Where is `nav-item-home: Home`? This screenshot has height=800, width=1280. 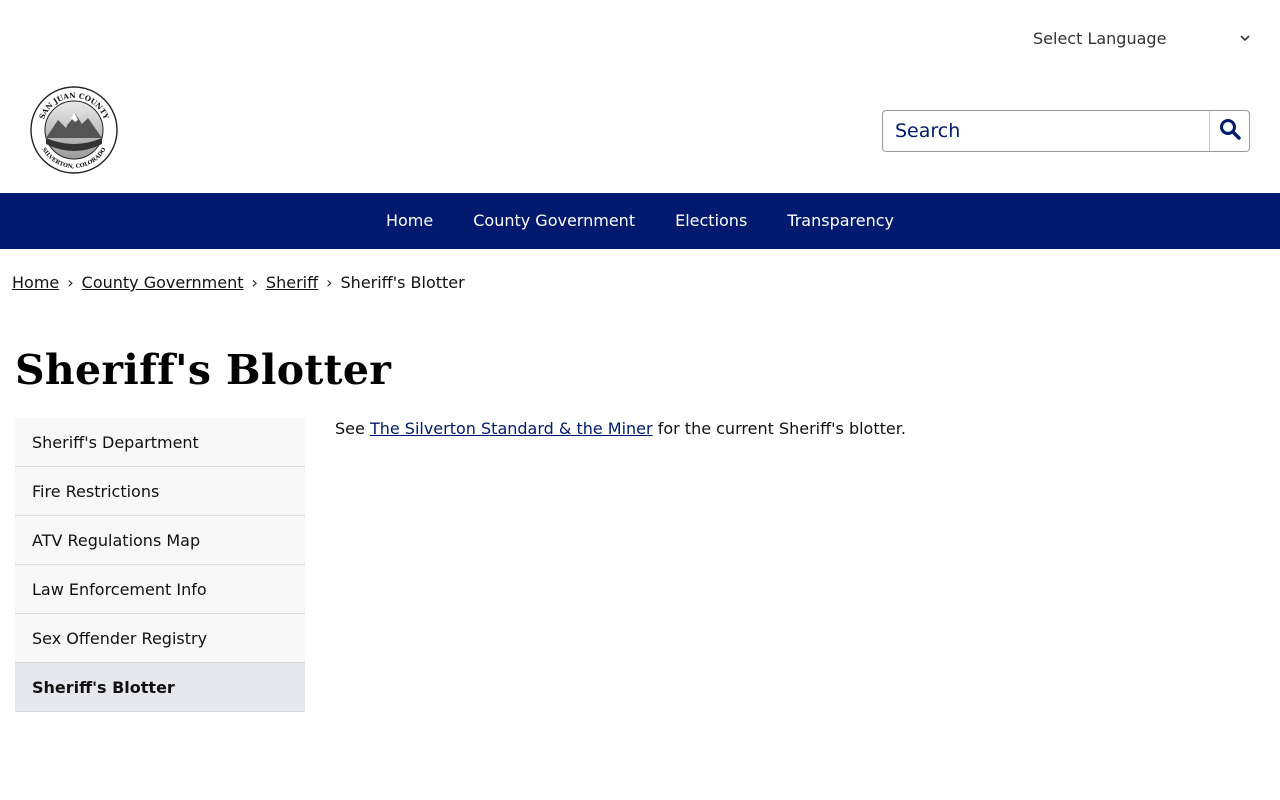
nav-item-home: Home is located at coordinates (409, 221).